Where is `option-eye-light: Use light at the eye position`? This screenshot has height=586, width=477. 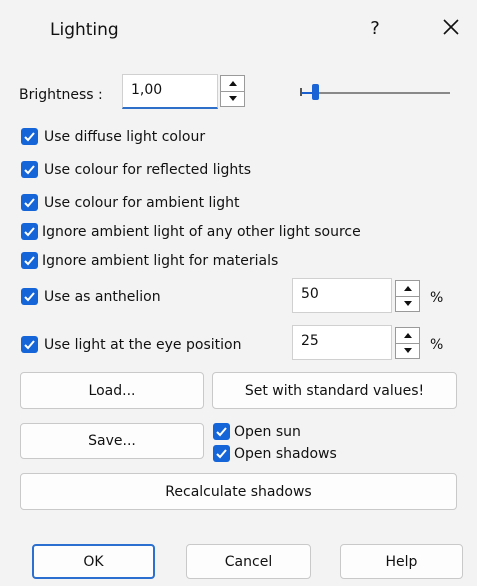 option-eye-light: Use light at the eye position is located at coordinates (131, 344).